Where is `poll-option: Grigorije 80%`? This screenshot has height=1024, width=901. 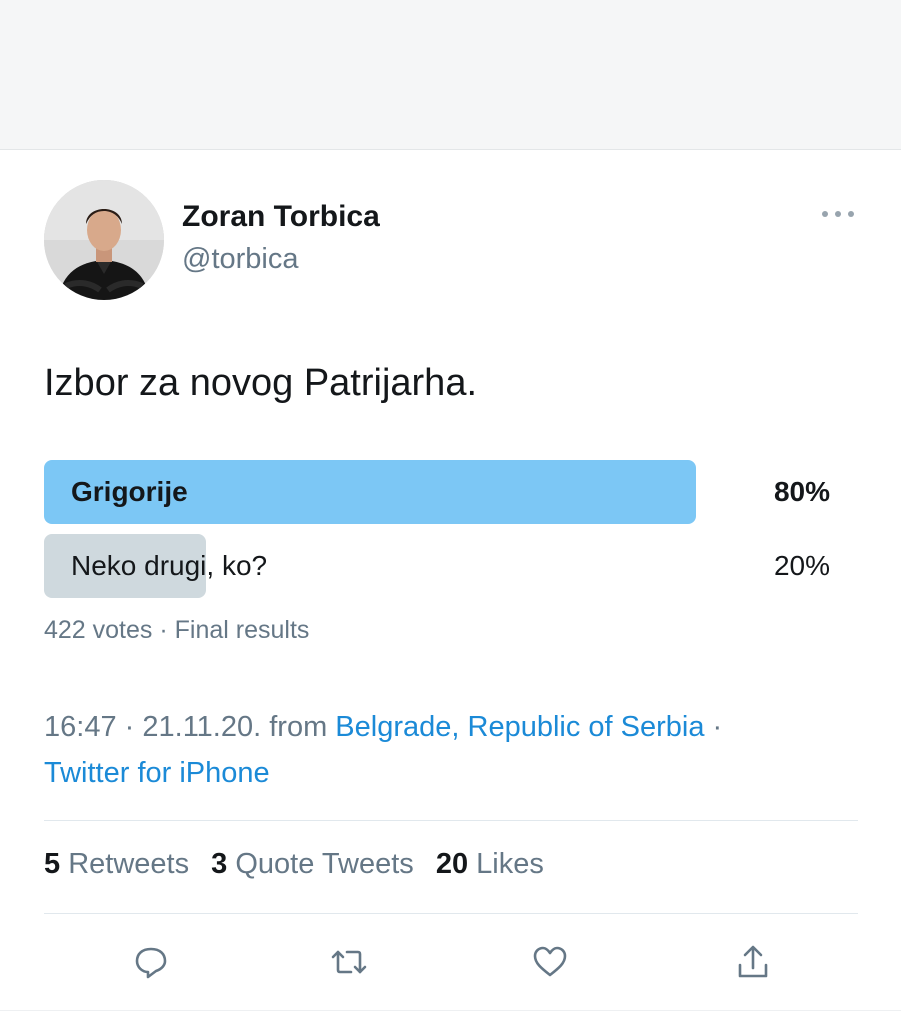
poll-option: Grigorije 80% is located at coordinates (439, 492).